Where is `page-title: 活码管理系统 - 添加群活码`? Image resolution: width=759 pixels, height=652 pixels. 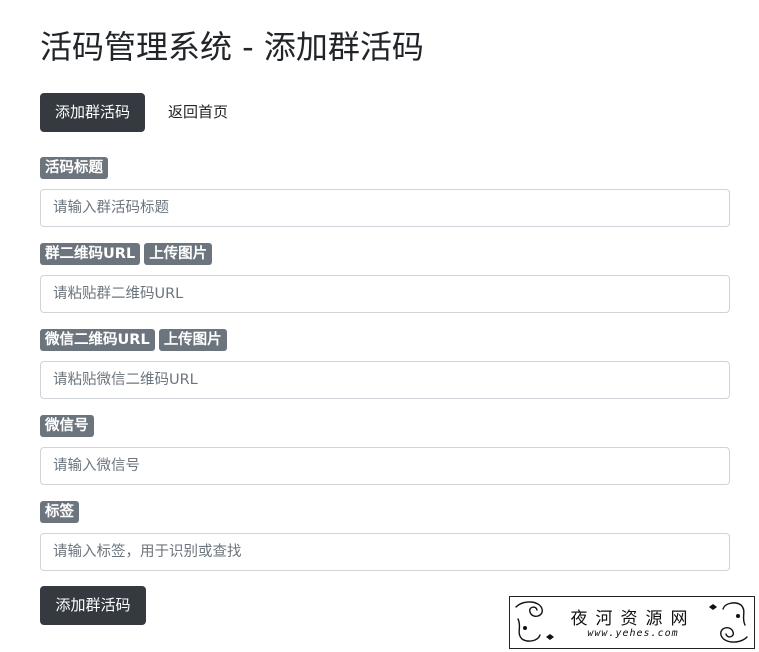
page-title: 活码管理系统 - 添加群活码 is located at coordinates (232, 47).